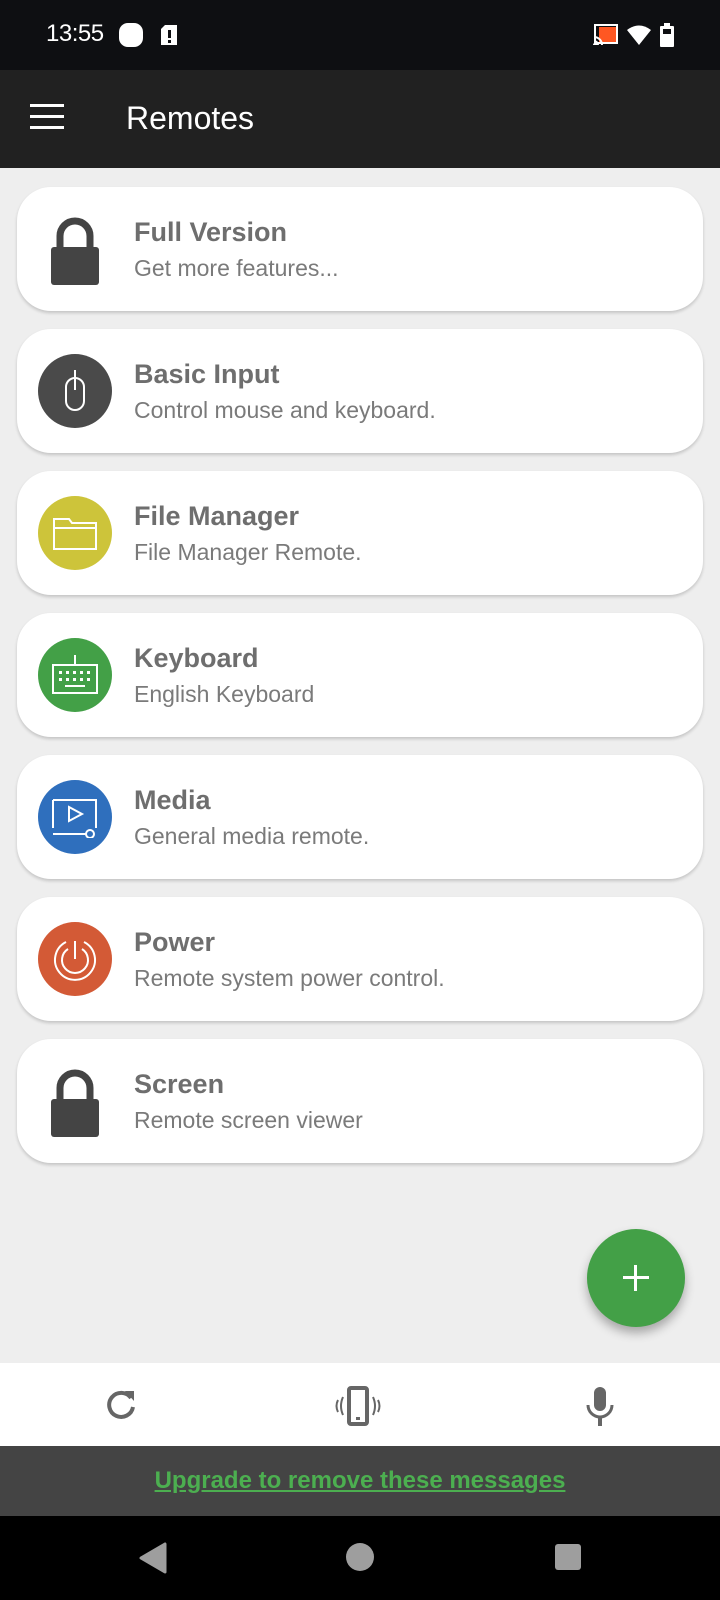  What do you see at coordinates (169, 37) in the screenshot?
I see `sim-alert-icon` at bounding box center [169, 37].